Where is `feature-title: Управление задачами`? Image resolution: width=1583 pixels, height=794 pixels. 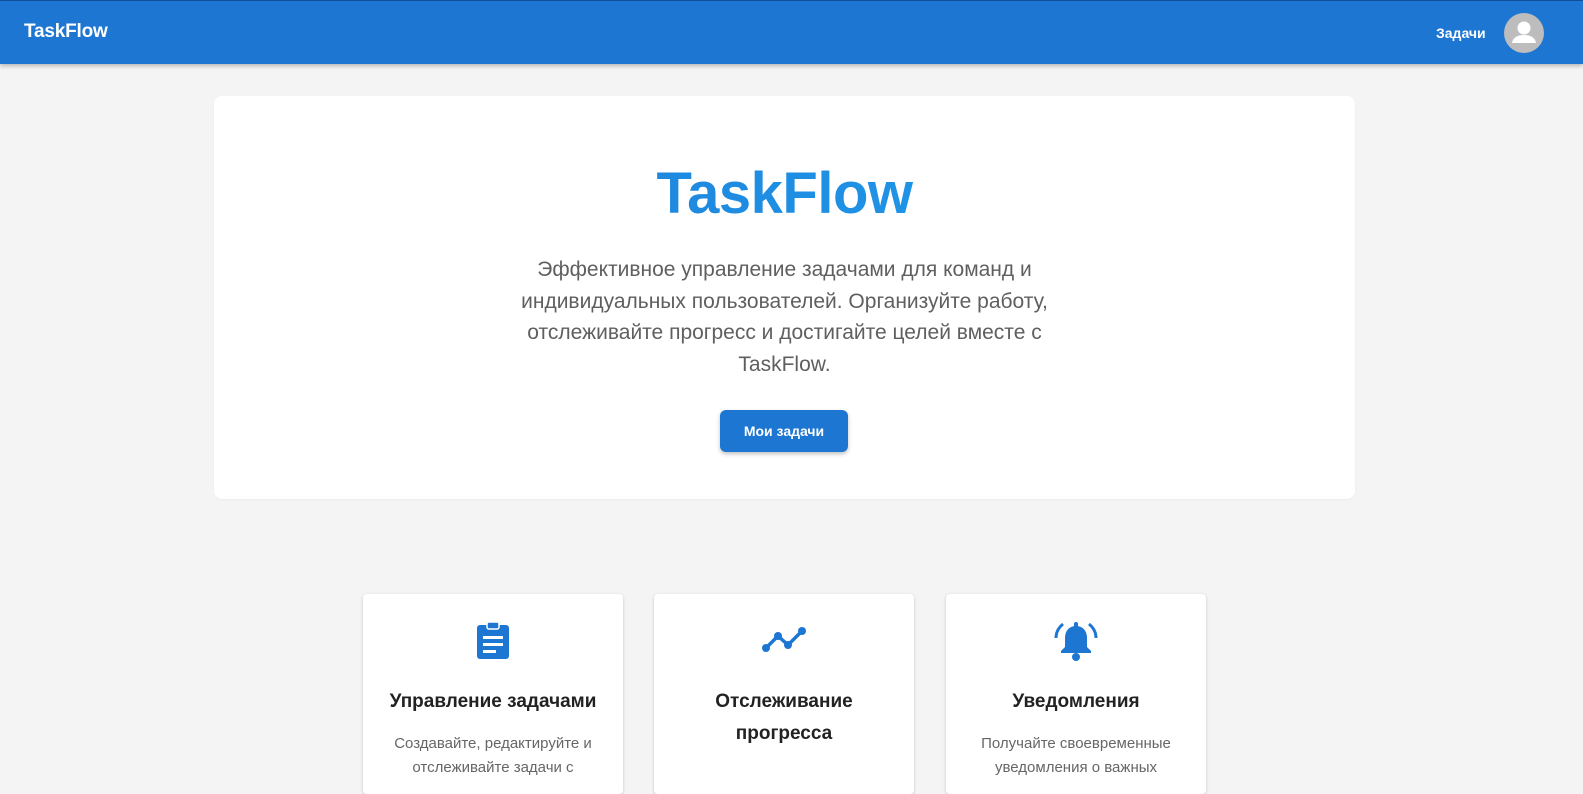 feature-title: Управление задачами is located at coordinates (493, 701).